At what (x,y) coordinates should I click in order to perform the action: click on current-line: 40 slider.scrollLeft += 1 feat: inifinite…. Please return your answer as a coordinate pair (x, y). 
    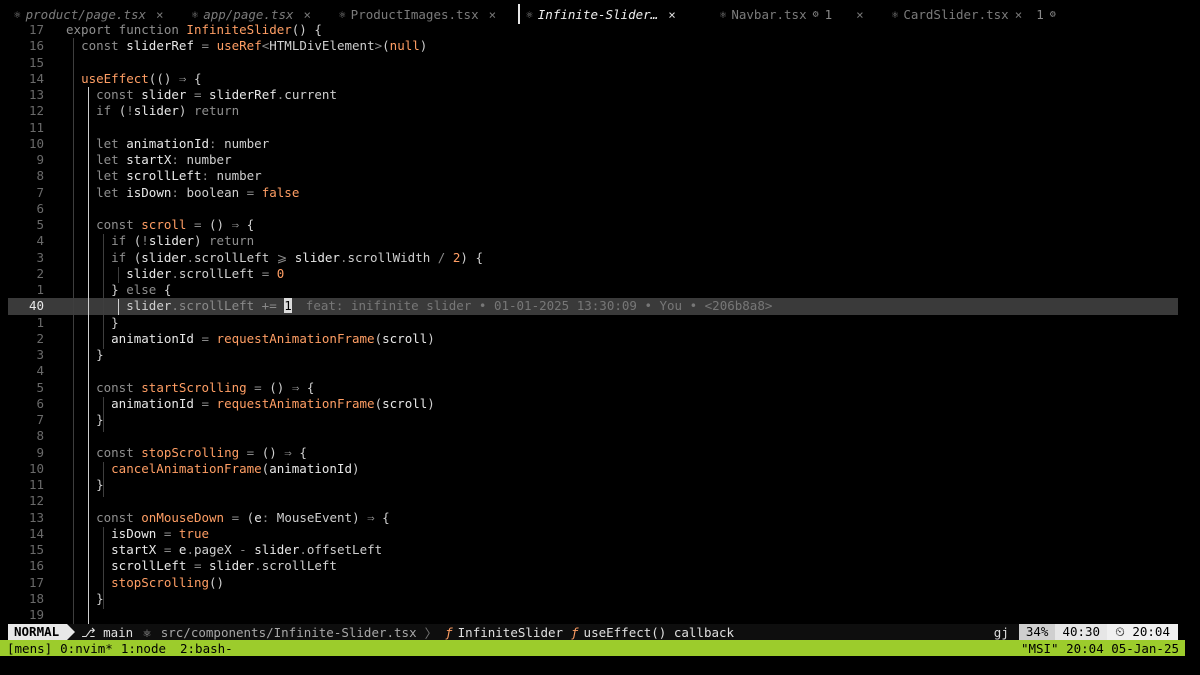
    Looking at the image, I should click on (593, 306).